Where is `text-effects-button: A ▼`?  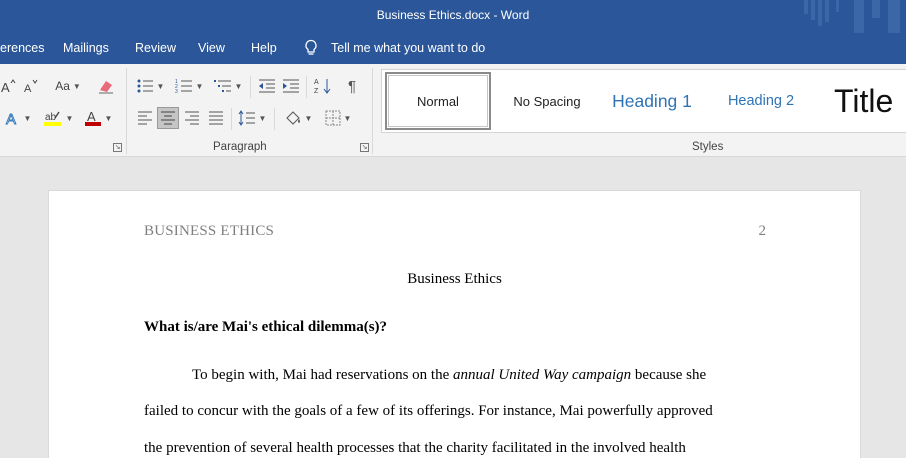 text-effects-button: A ▼ is located at coordinates (18, 118).